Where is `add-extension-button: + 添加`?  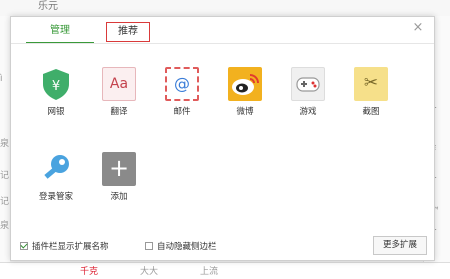 add-extension-button: + 添加 is located at coordinates (119, 177).